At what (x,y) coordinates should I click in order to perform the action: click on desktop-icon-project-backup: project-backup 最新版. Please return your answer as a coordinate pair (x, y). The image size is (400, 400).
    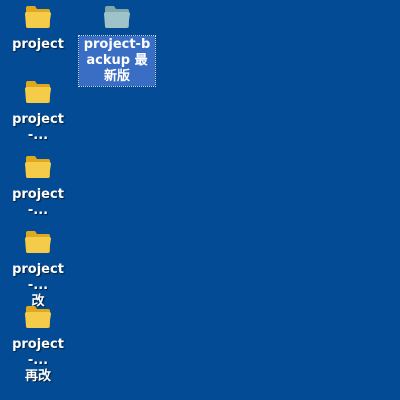
    Looking at the image, I should click on (117, 45).